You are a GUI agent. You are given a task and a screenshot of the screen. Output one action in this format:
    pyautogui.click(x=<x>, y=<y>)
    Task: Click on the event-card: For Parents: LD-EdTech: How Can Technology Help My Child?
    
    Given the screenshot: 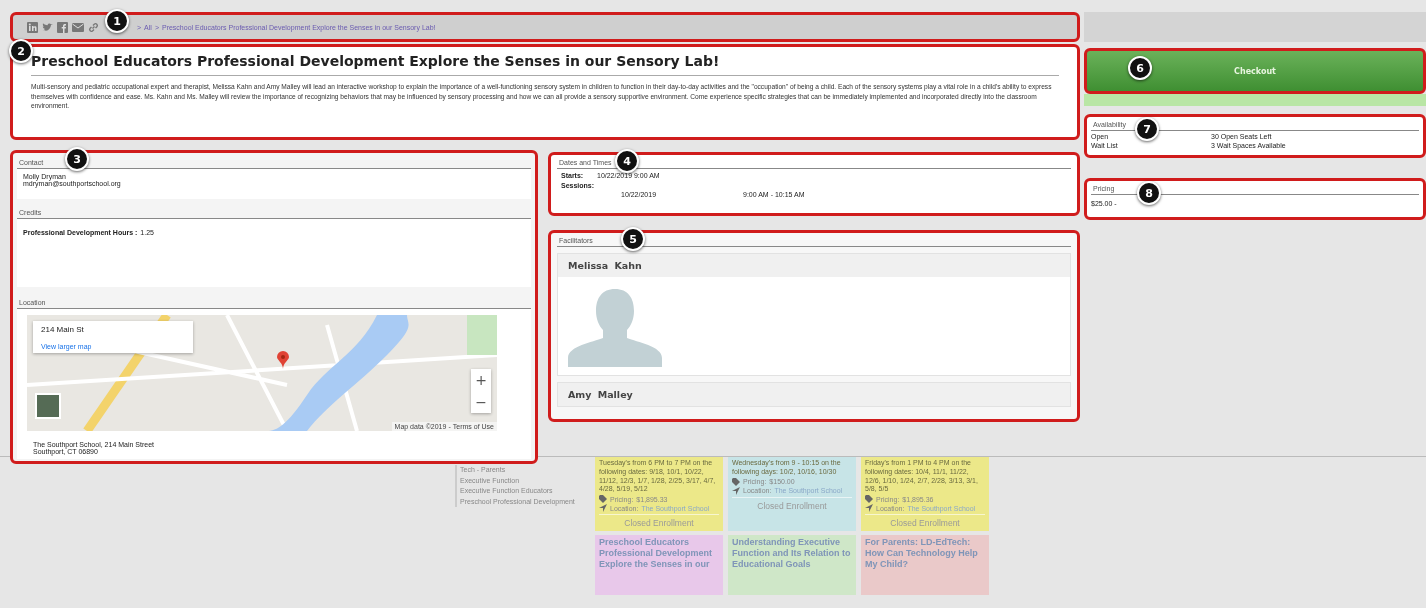 What is the action you would take?
    pyautogui.click(x=925, y=565)
    